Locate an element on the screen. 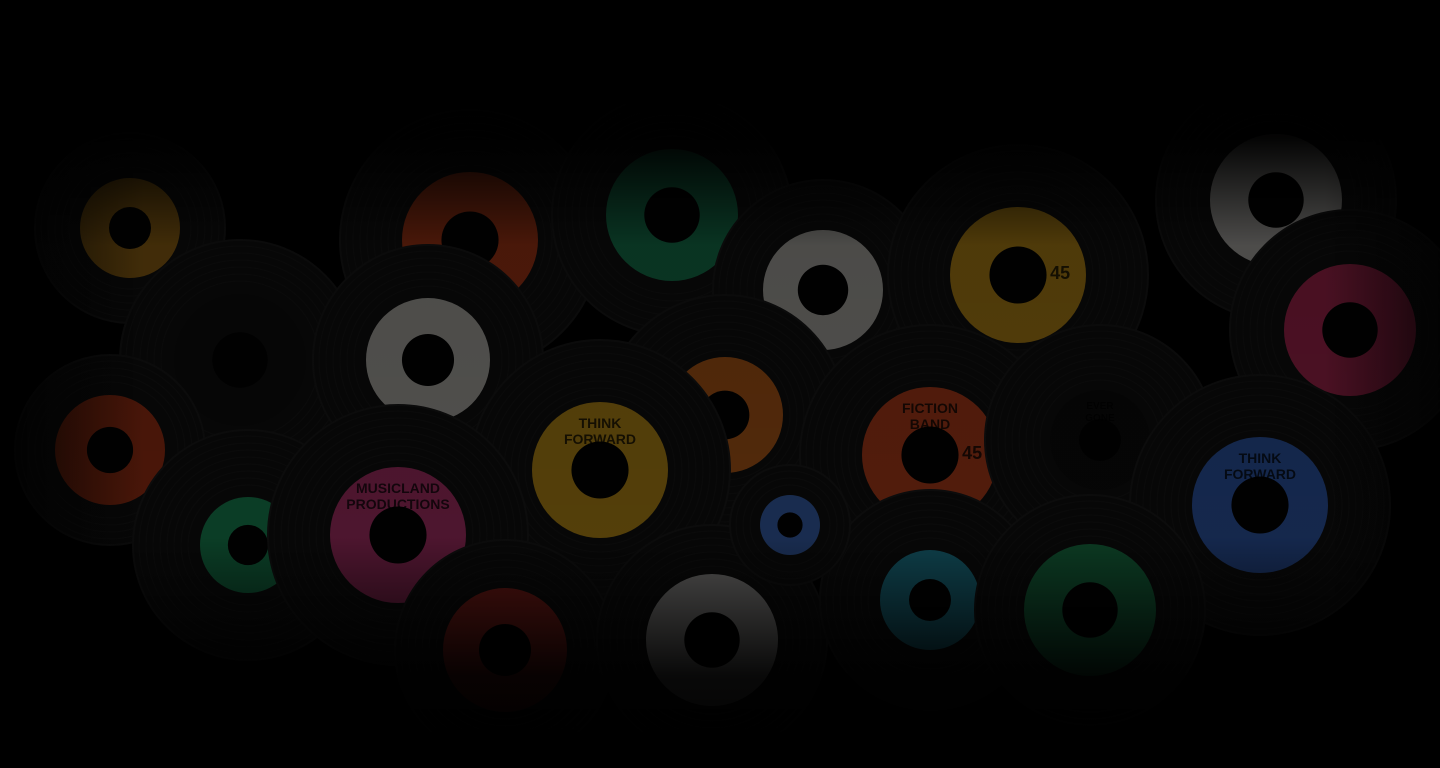 The height and width of the screenshot is (768, 1440). record-red-bottom is located at coordinates (505, 650).